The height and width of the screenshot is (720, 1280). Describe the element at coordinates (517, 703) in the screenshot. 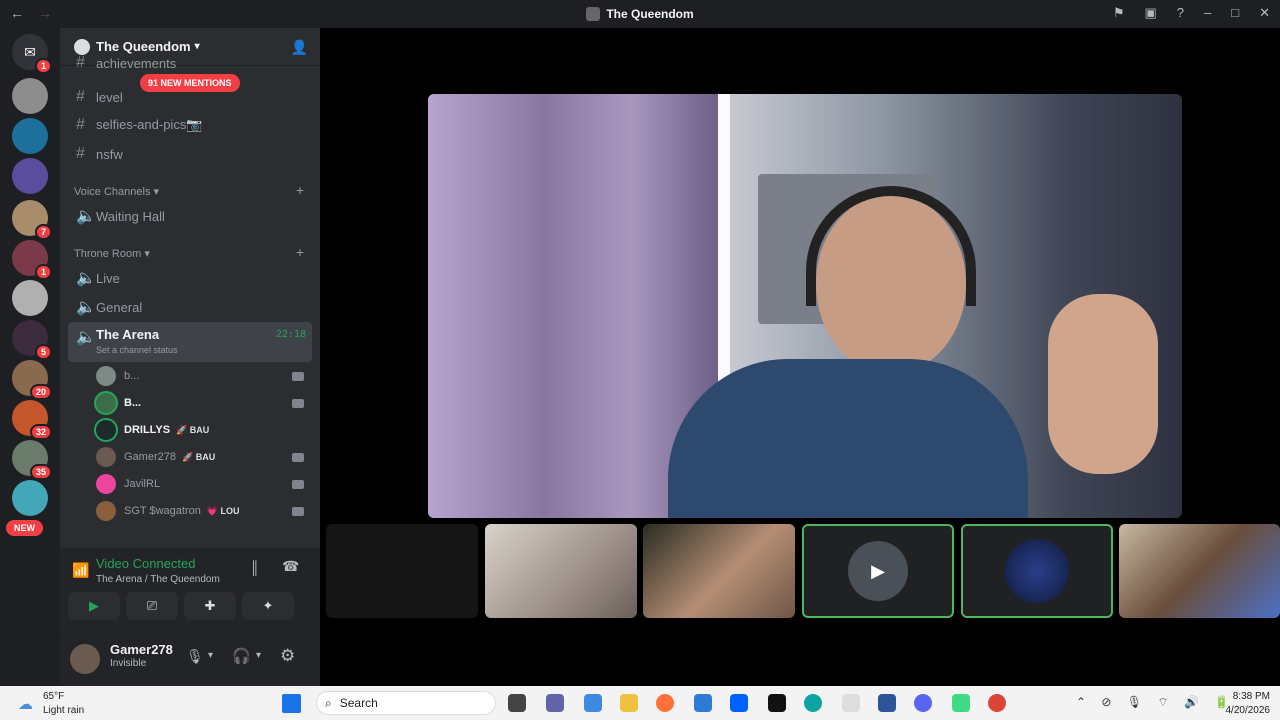

I see `file-explorer-icon` at that location.